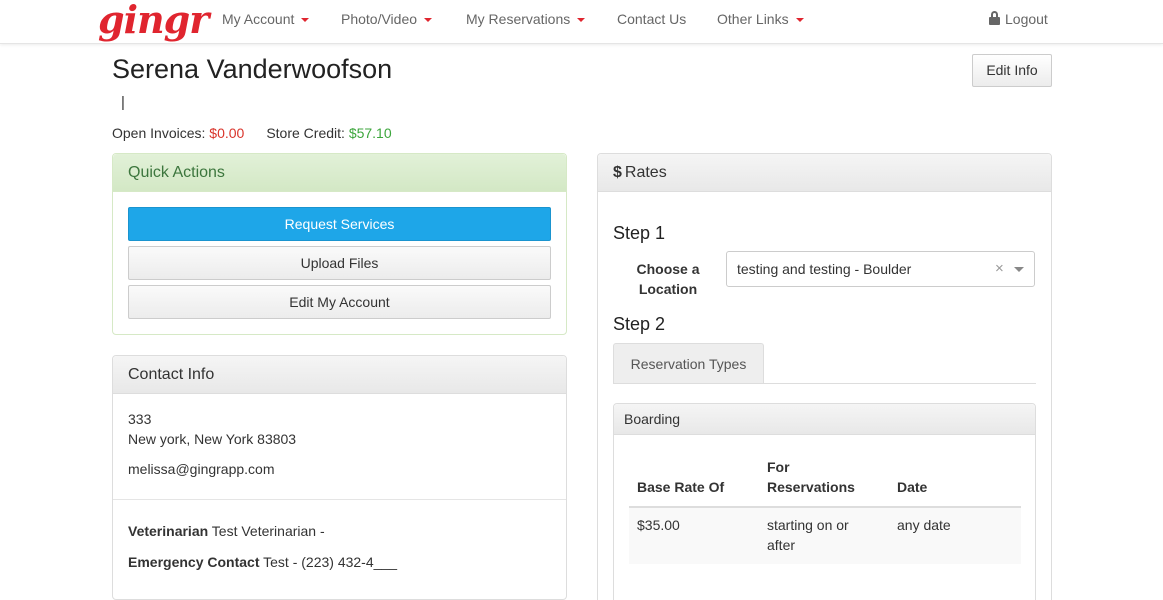 The height and width of the screenshot is (600, 1163). What do you see at coordinates (924, 525) in the screenshot?
I see `cell-date: any date` at bounding box center [924, 525].